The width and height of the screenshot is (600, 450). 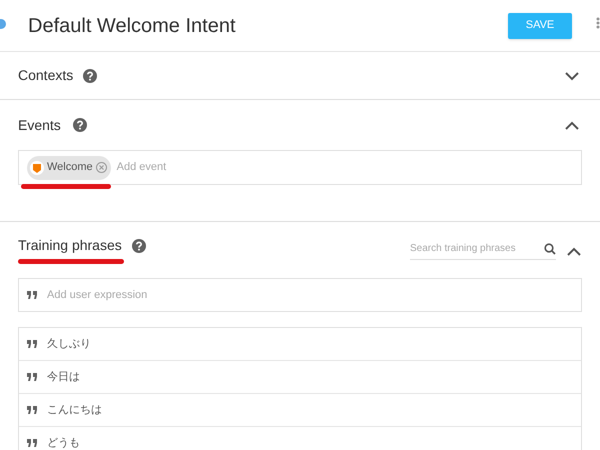 What do you see at coordinates (550, 248) in the screenshot?
I see `search-icon` at bounding box center [550, 248].